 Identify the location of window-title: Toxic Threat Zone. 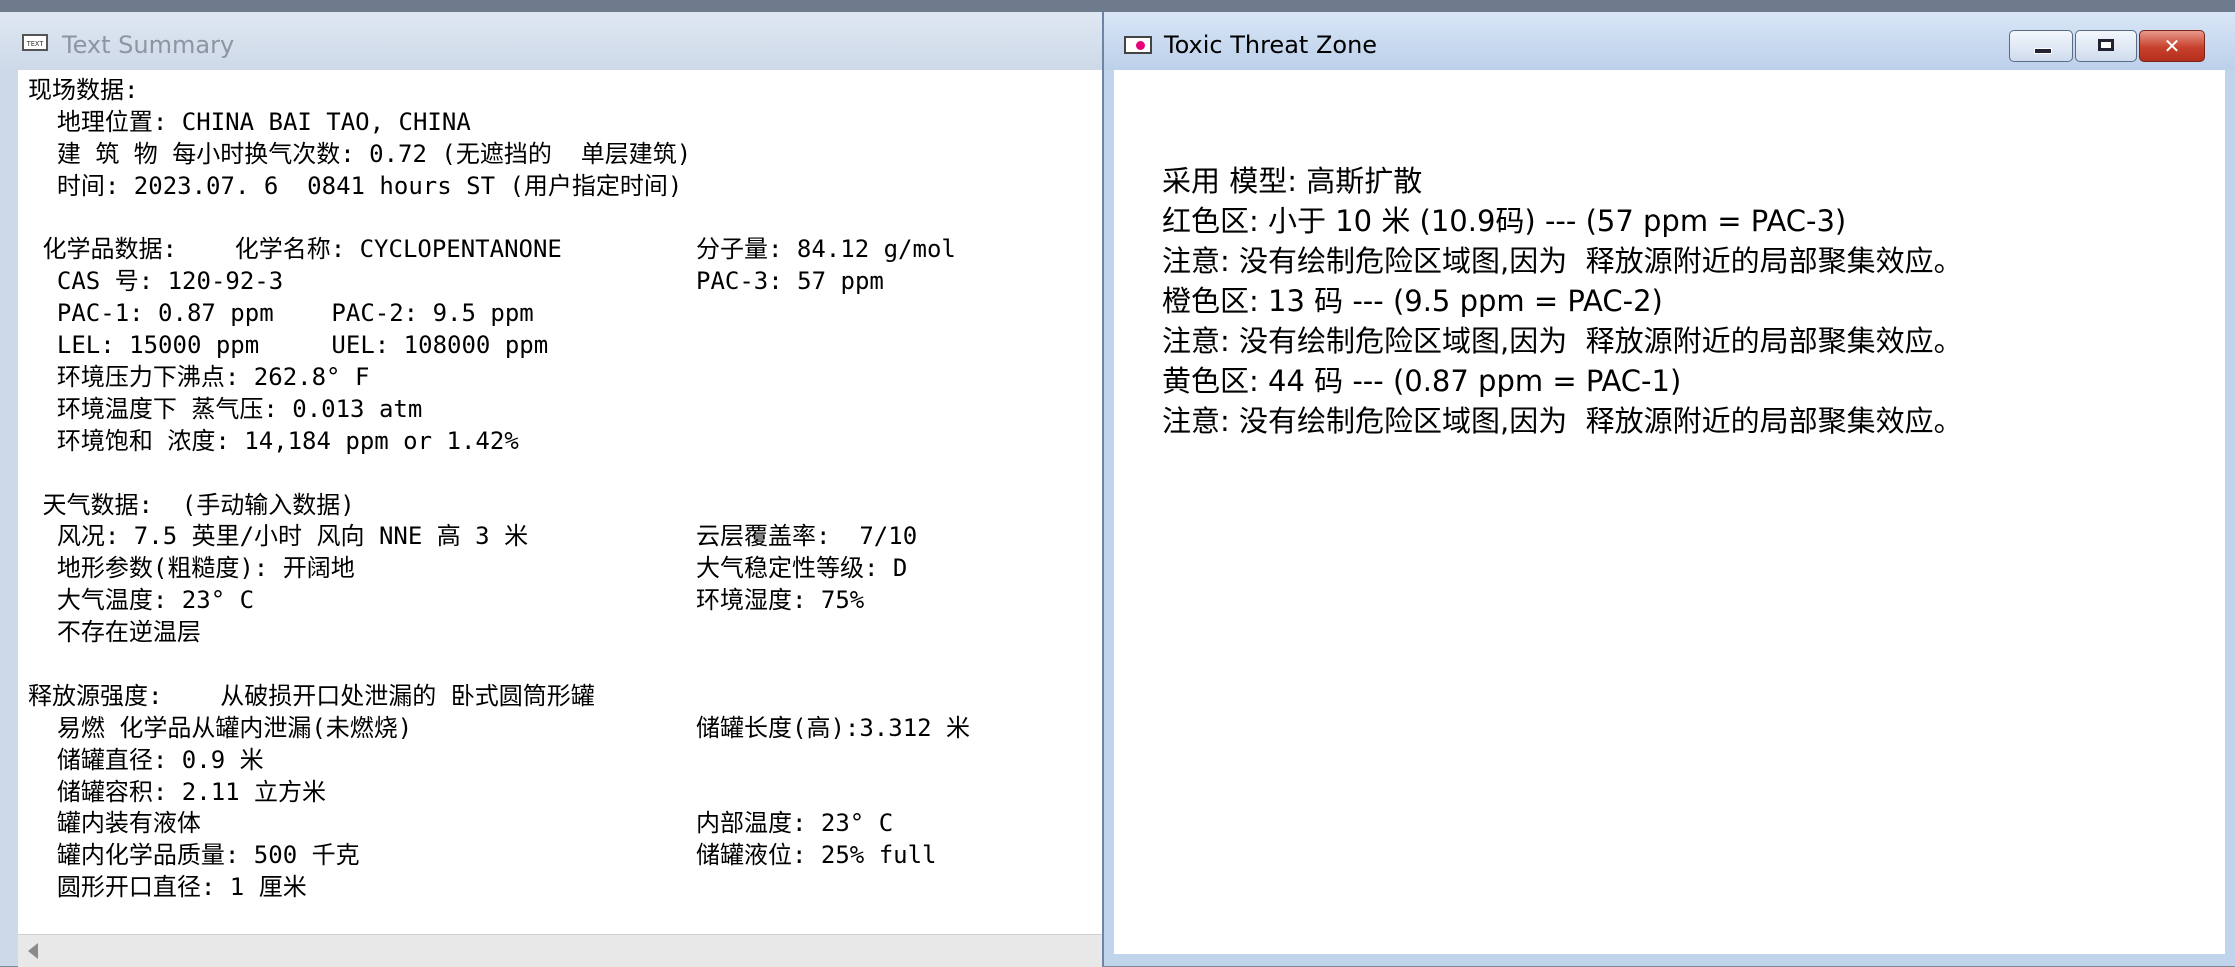
(1271, 45).